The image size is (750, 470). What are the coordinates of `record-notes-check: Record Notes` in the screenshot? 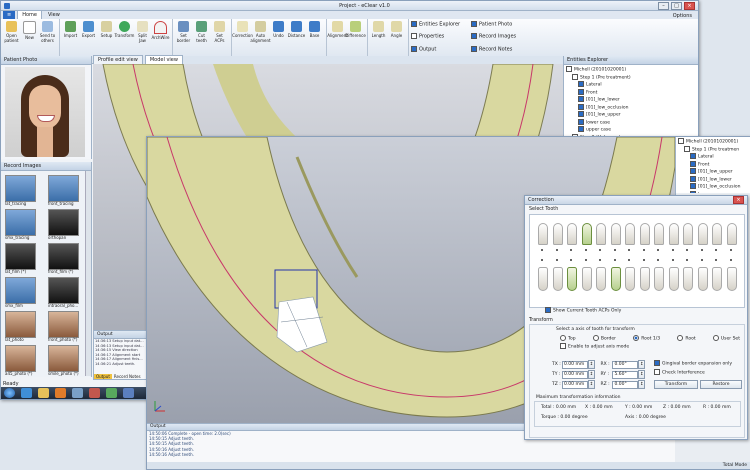 It's located at (501, 50).